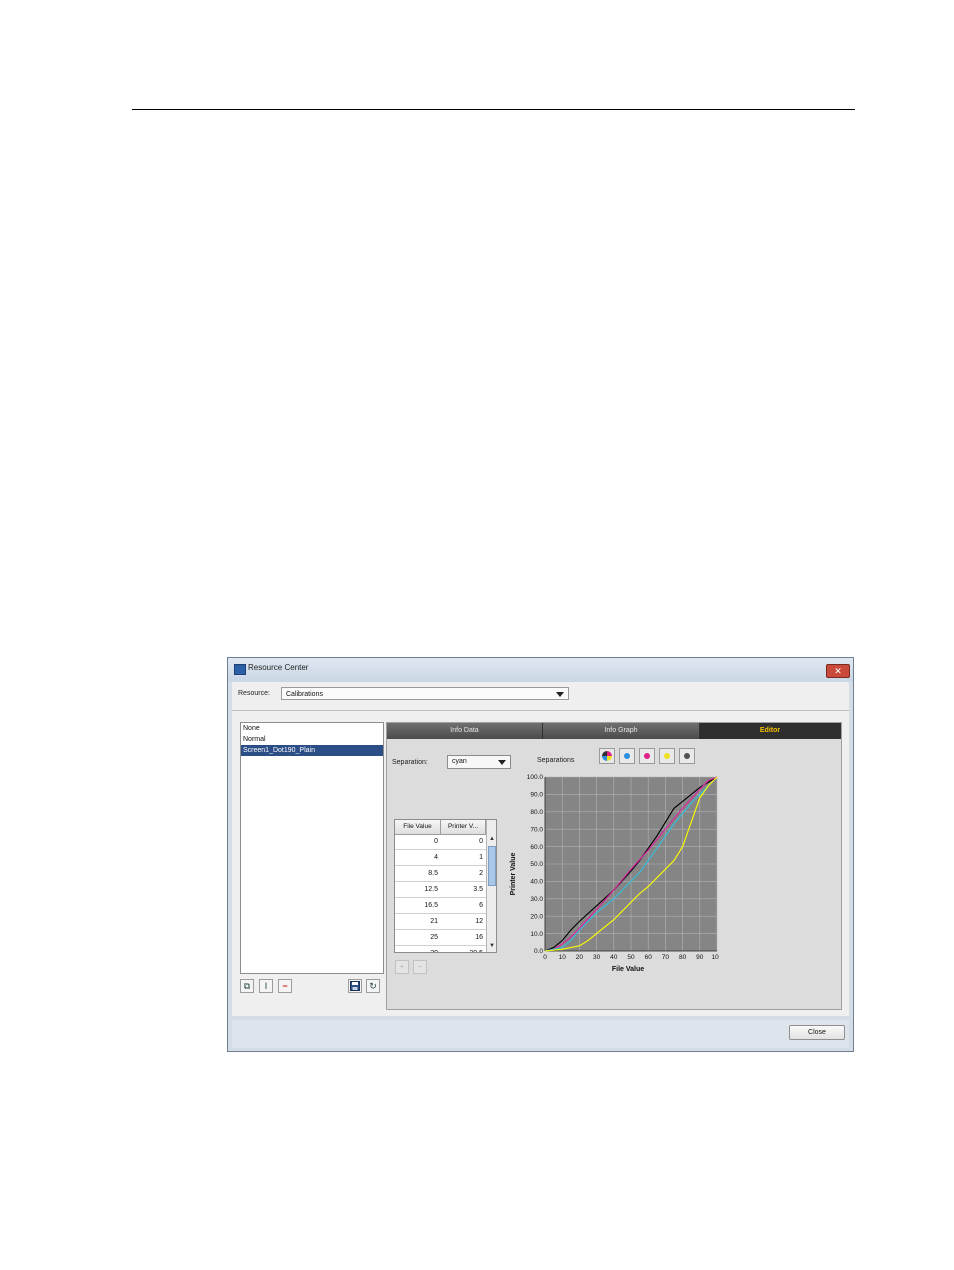  Describe the element at coordinates (410, 762) in the screenshot. I see `separation-label: Separation:` at that location.